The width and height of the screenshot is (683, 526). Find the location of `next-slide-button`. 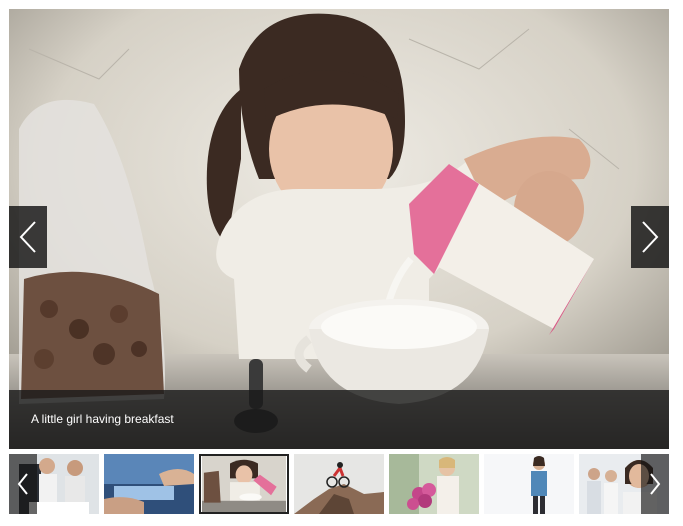

next-slide-button is located at coordinates (650, 237).